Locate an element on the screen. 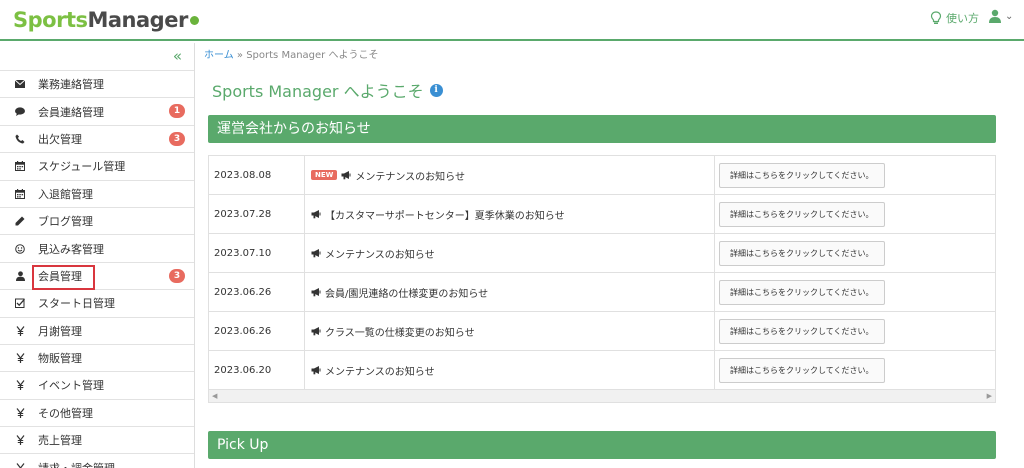 This screenshot has height=468, width=1024. sidebar-item: スケジュール管理 is located at coordinates (97, 167).